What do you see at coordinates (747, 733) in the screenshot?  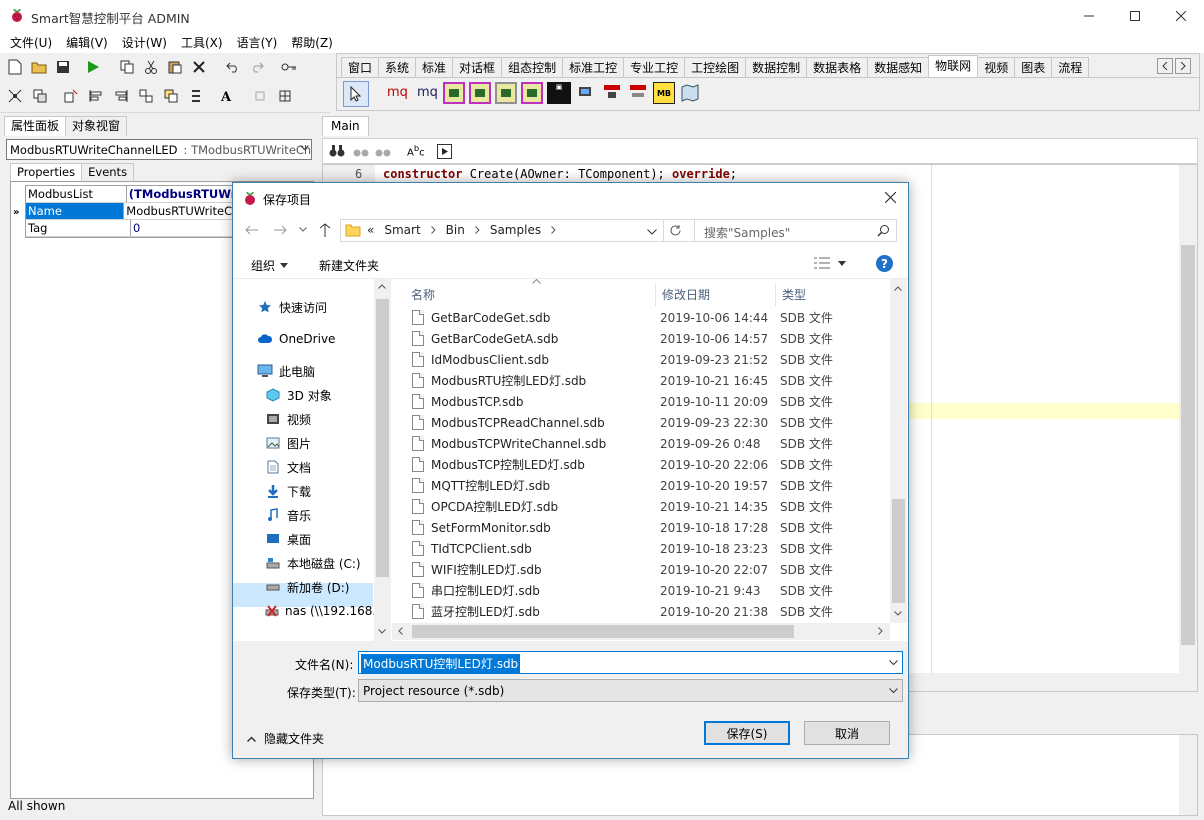 I see `save-button: 保存(S)` at bounding box center [747, 733].